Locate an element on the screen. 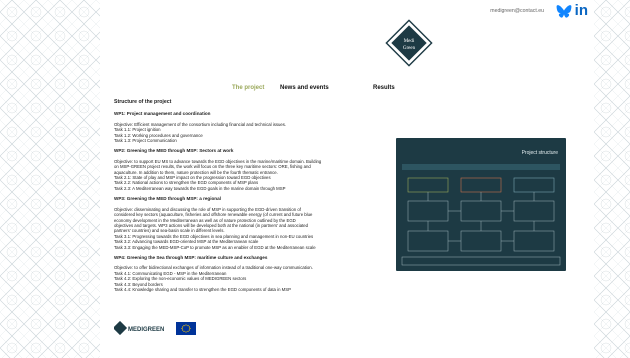  diagram-connectors is located at coordinates (481, 217).